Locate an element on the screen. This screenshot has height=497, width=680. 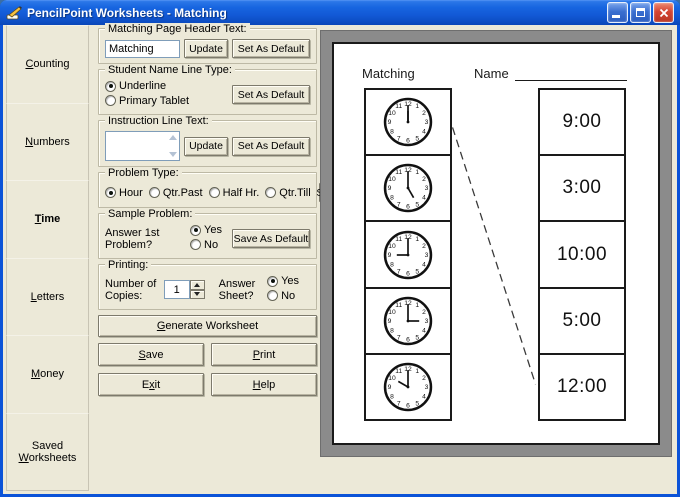
sidebar-item-letters: Letters is located at coordinates (47, 296).